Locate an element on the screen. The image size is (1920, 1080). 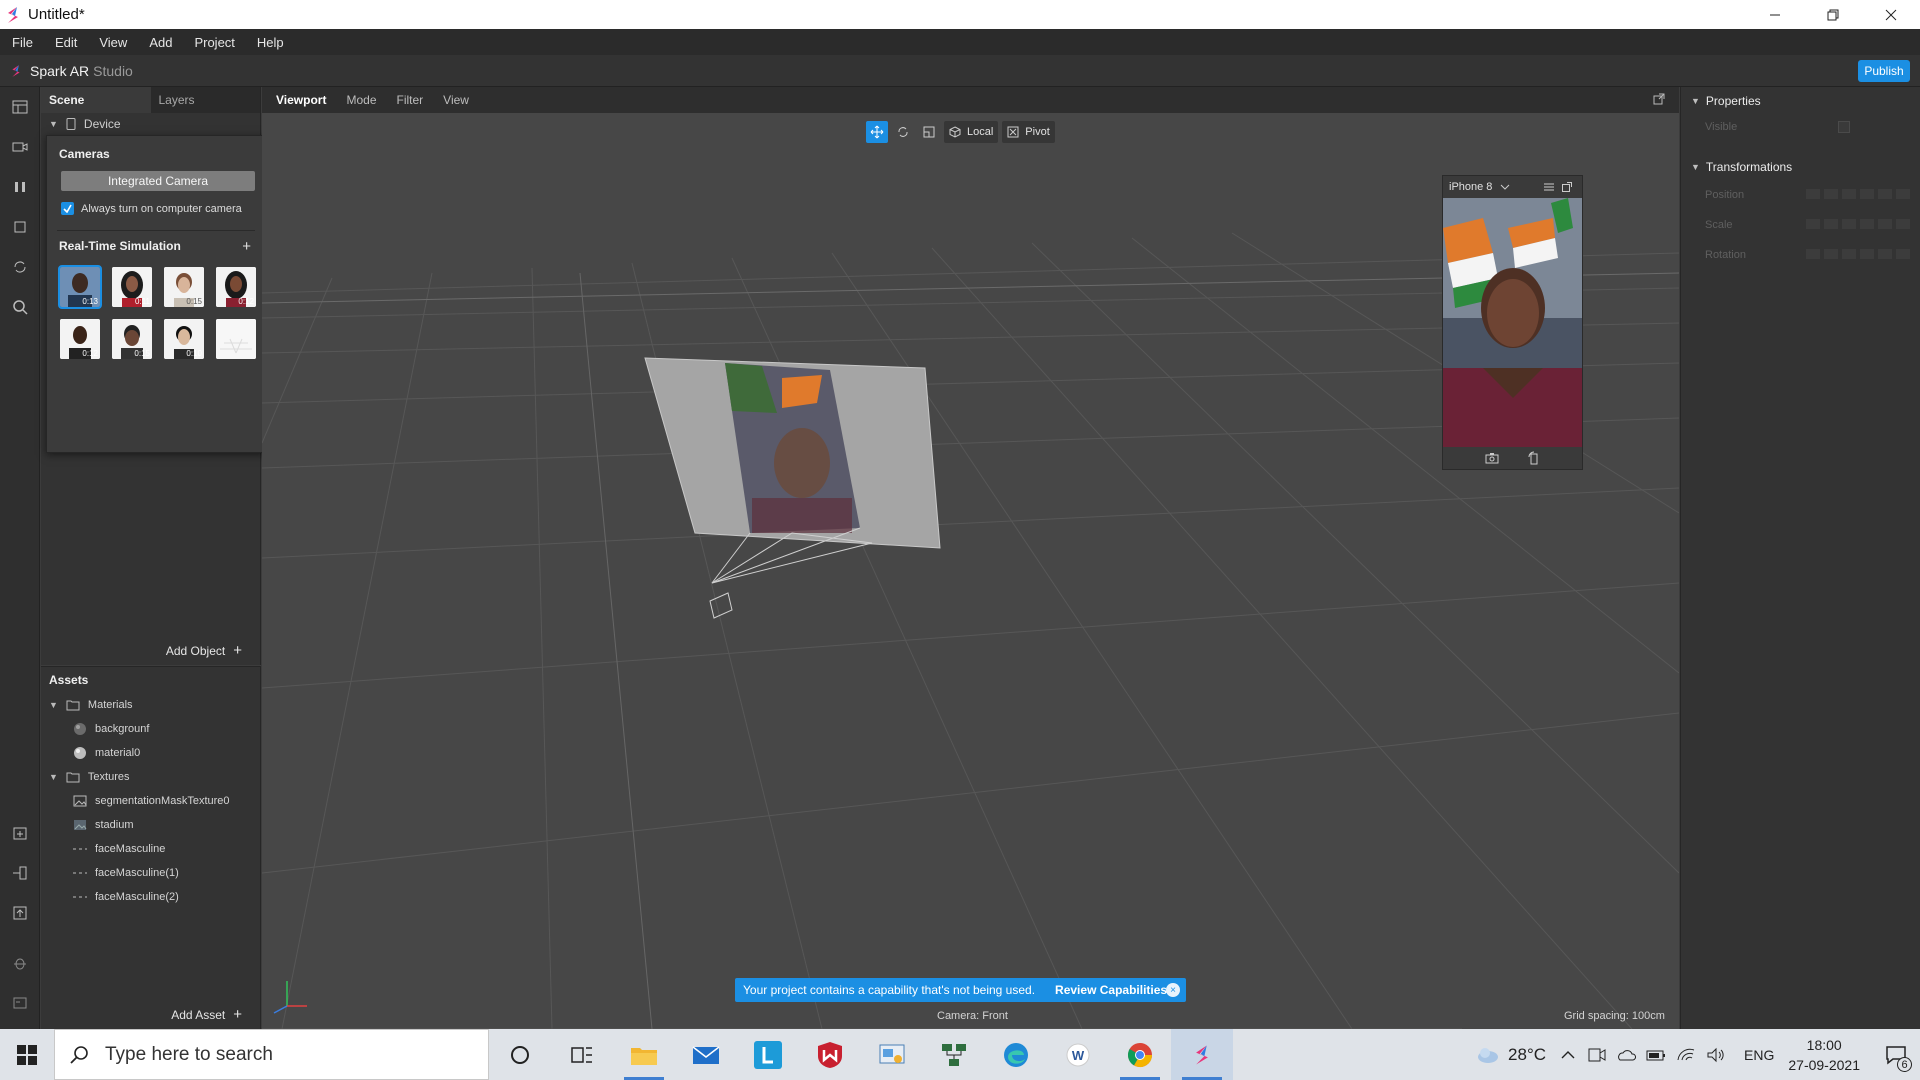
menu-icon is located at coordinates (1549, 187).